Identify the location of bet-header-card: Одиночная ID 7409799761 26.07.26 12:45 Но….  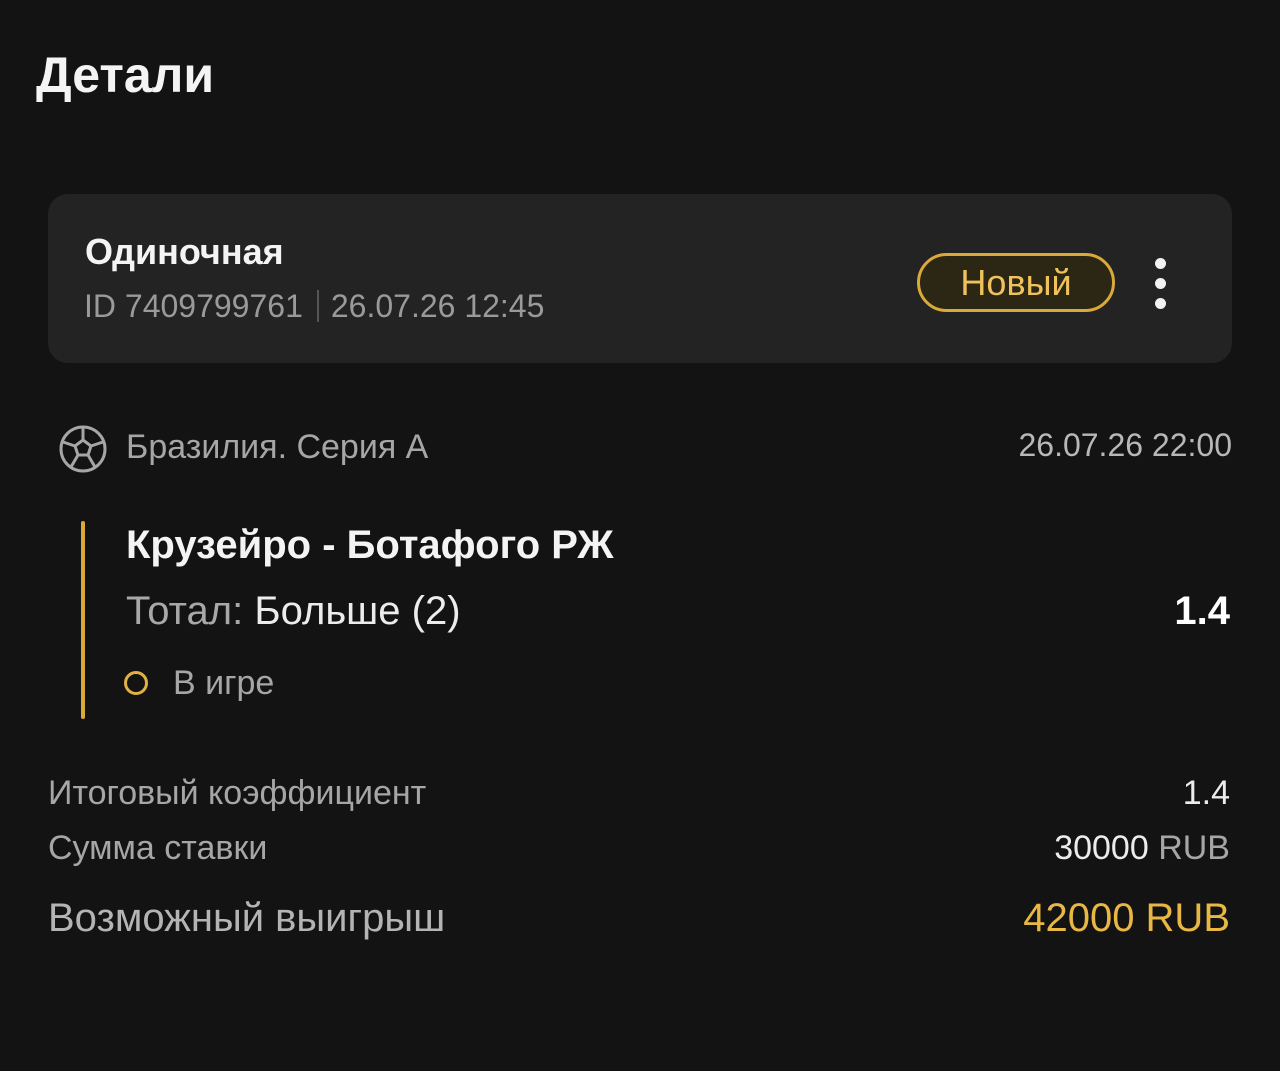
(640, 278).